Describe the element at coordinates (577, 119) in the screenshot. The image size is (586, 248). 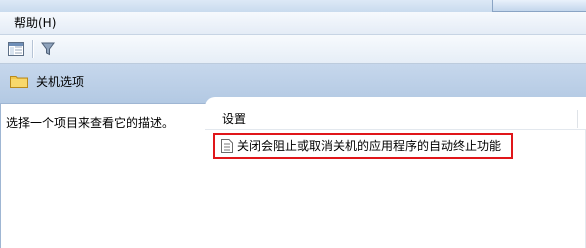
I see `column-divider` at that location.